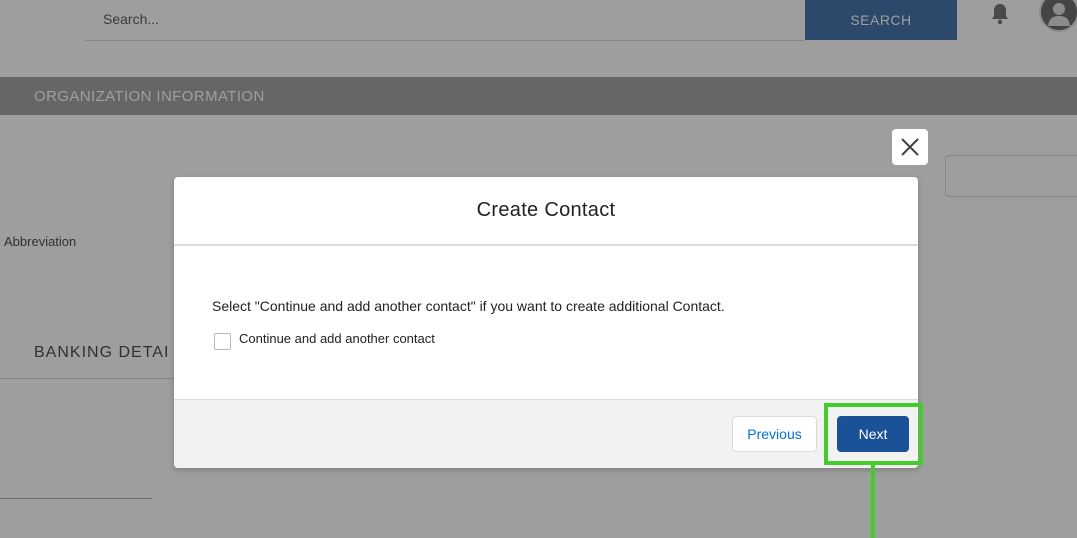 The width and height of the screenshot is (1077, 538). What do you see at coordinates (337, 338) in the screenshot?
I see `checkbox-label: Continue and add another contact` at bounding box center [337, 338].